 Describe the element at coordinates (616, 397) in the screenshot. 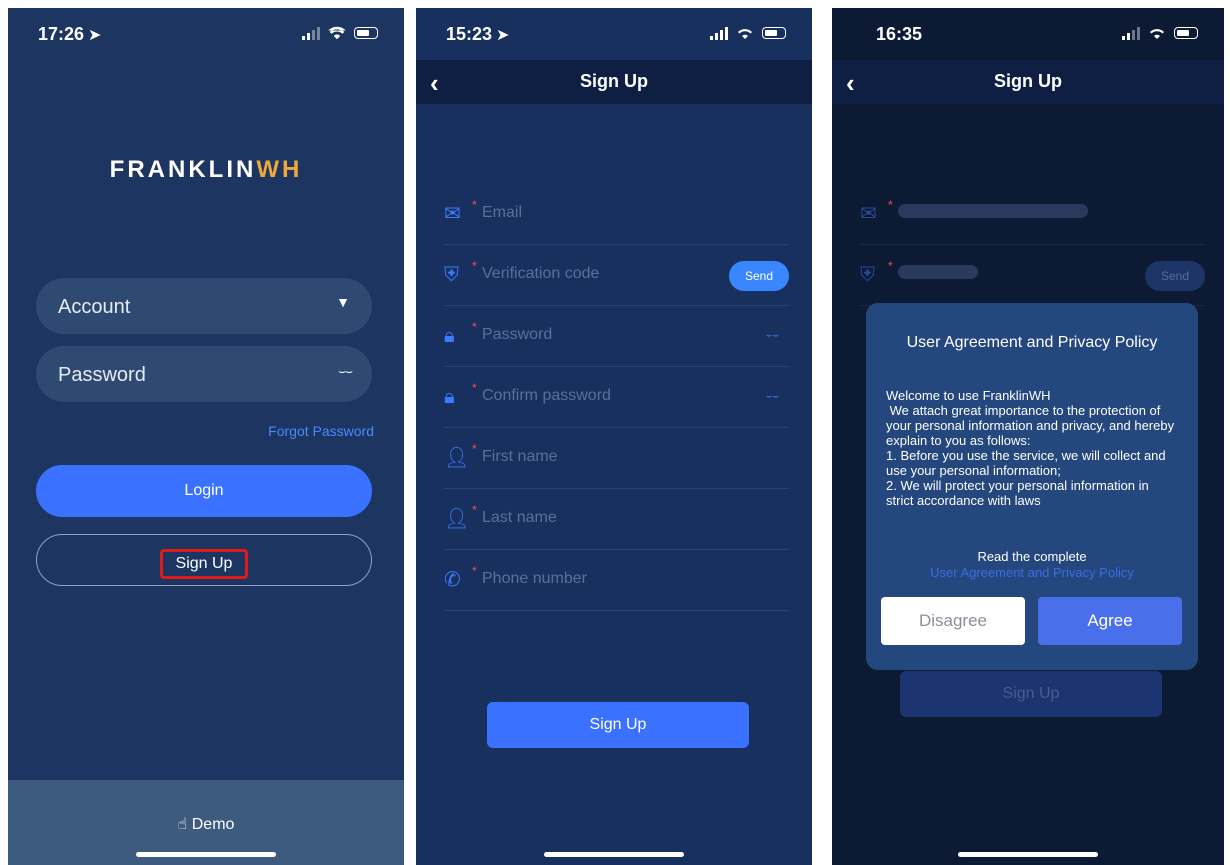

I see `confirm-password-field: 🔒︎ * Confirm password ⌣⌣` at that location.